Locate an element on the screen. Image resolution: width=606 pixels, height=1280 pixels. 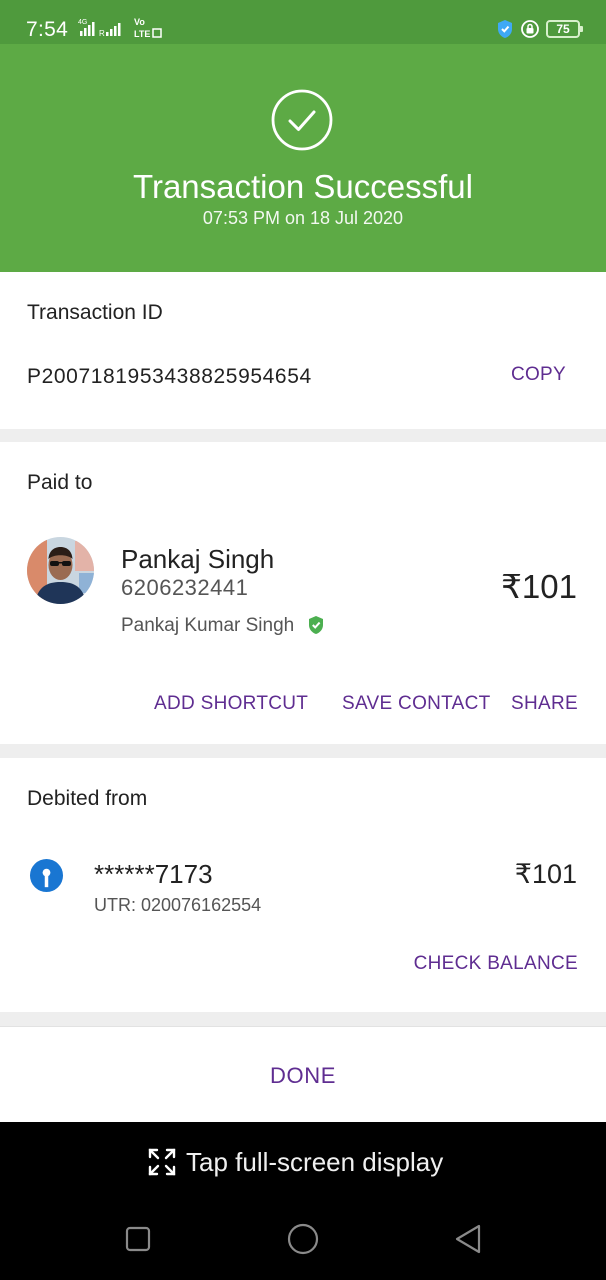
verified-badge-icon is located at coordinates (316, 625).